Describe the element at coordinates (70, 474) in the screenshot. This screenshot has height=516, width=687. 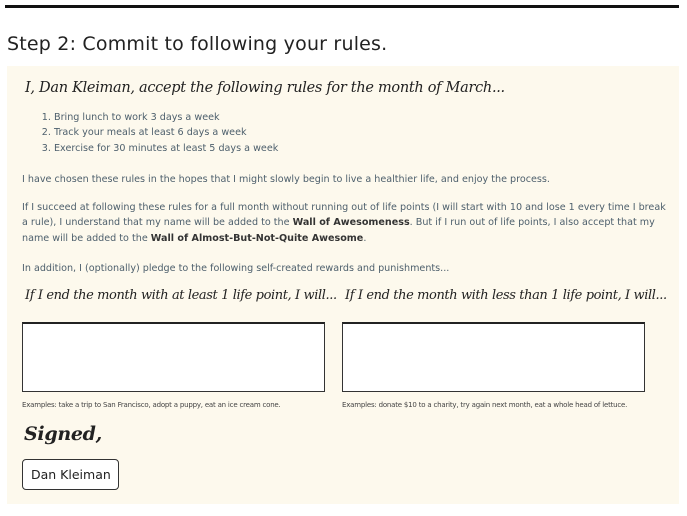
I see `signature-input` at that location.